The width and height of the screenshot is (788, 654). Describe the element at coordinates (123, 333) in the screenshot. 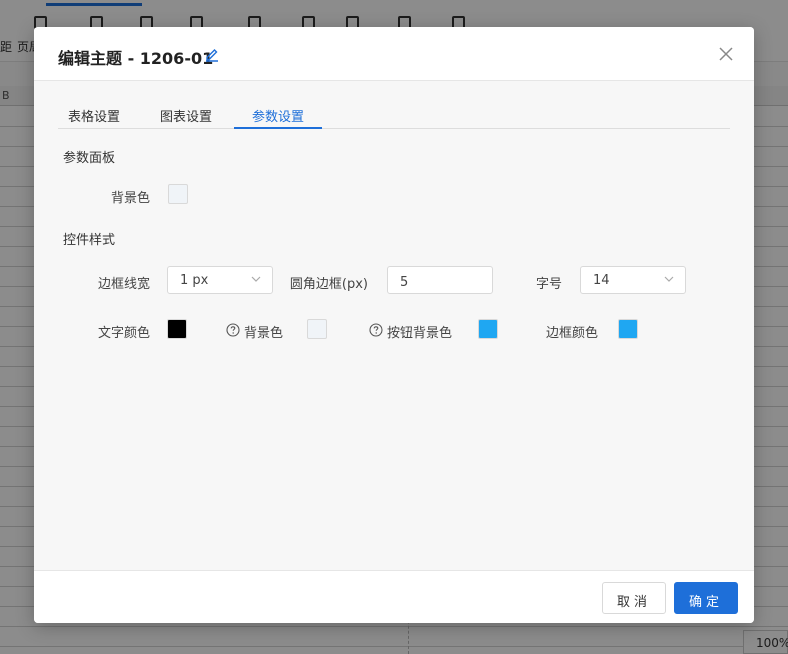

I see `text-color-label: 文字颜色` at that location.